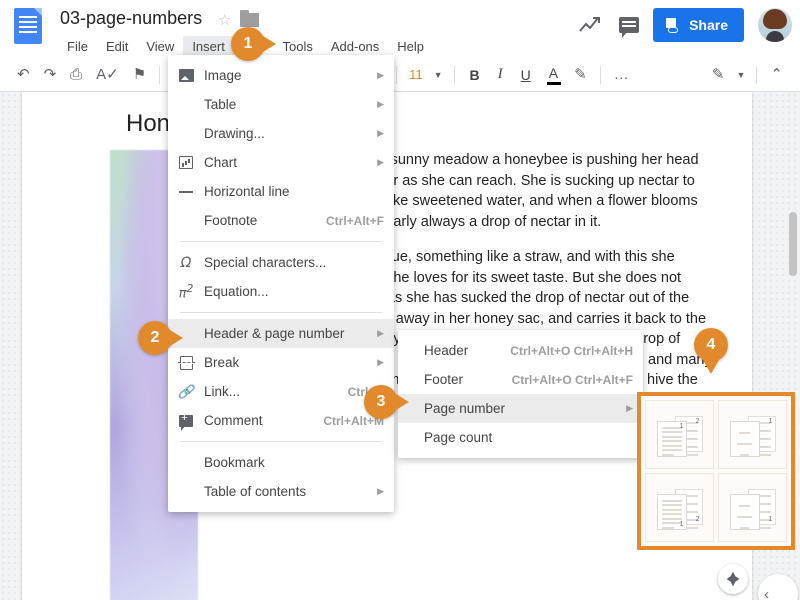  Describe the element at coordinates (160, 46) in the screenshot. I see `menu-view: View` at that location.